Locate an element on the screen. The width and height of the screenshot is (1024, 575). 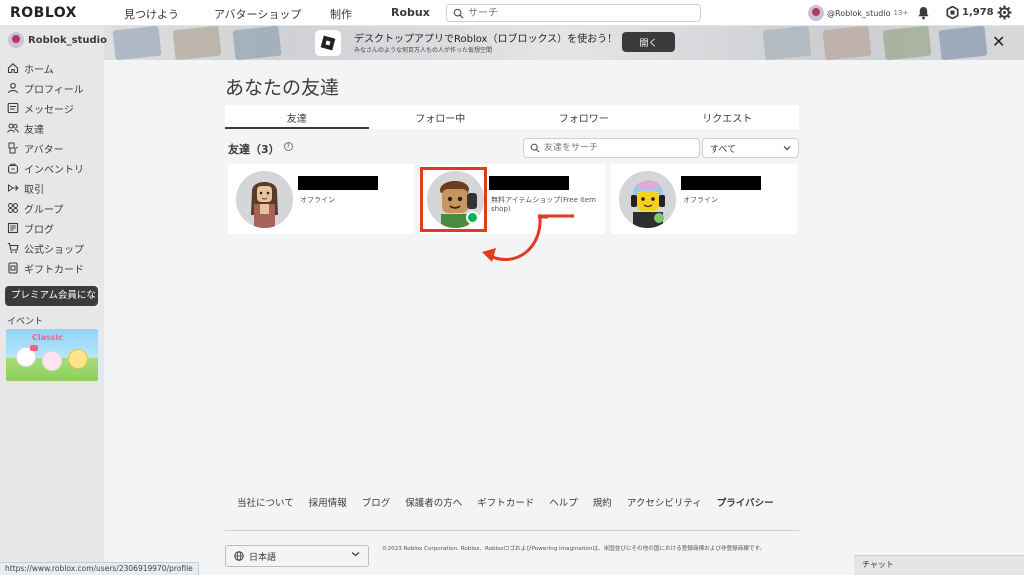
username-label: @Roblok_studio is located at coordinates (859, 13).